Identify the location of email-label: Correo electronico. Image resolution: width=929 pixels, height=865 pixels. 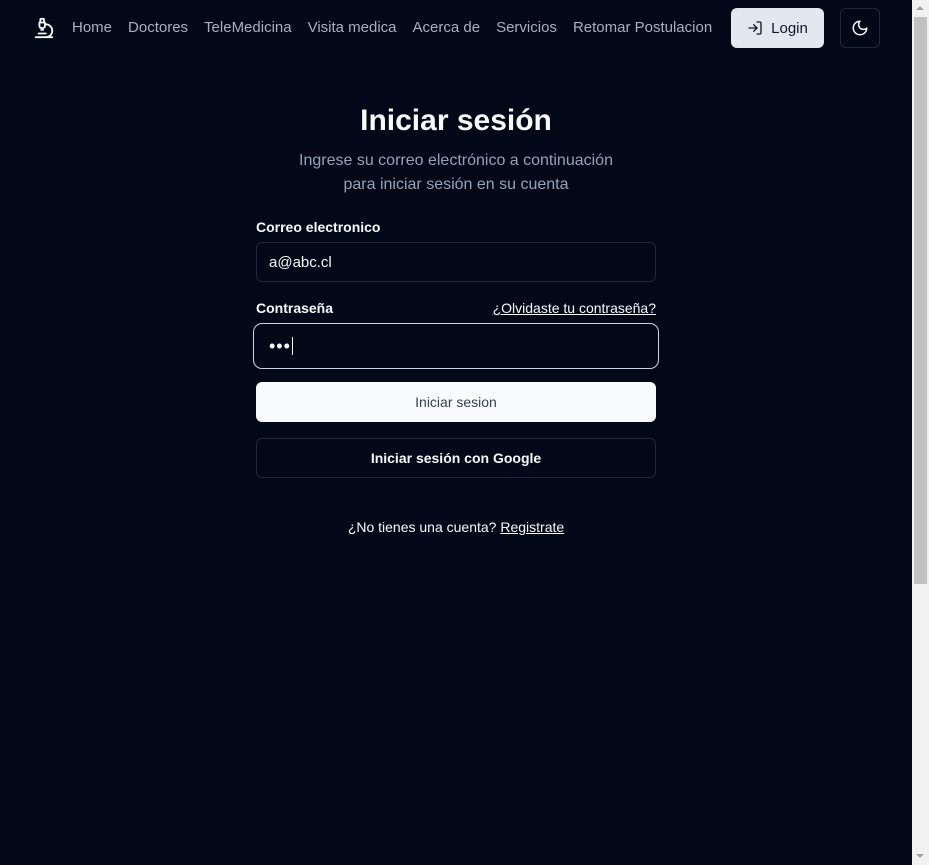
(318, 227).